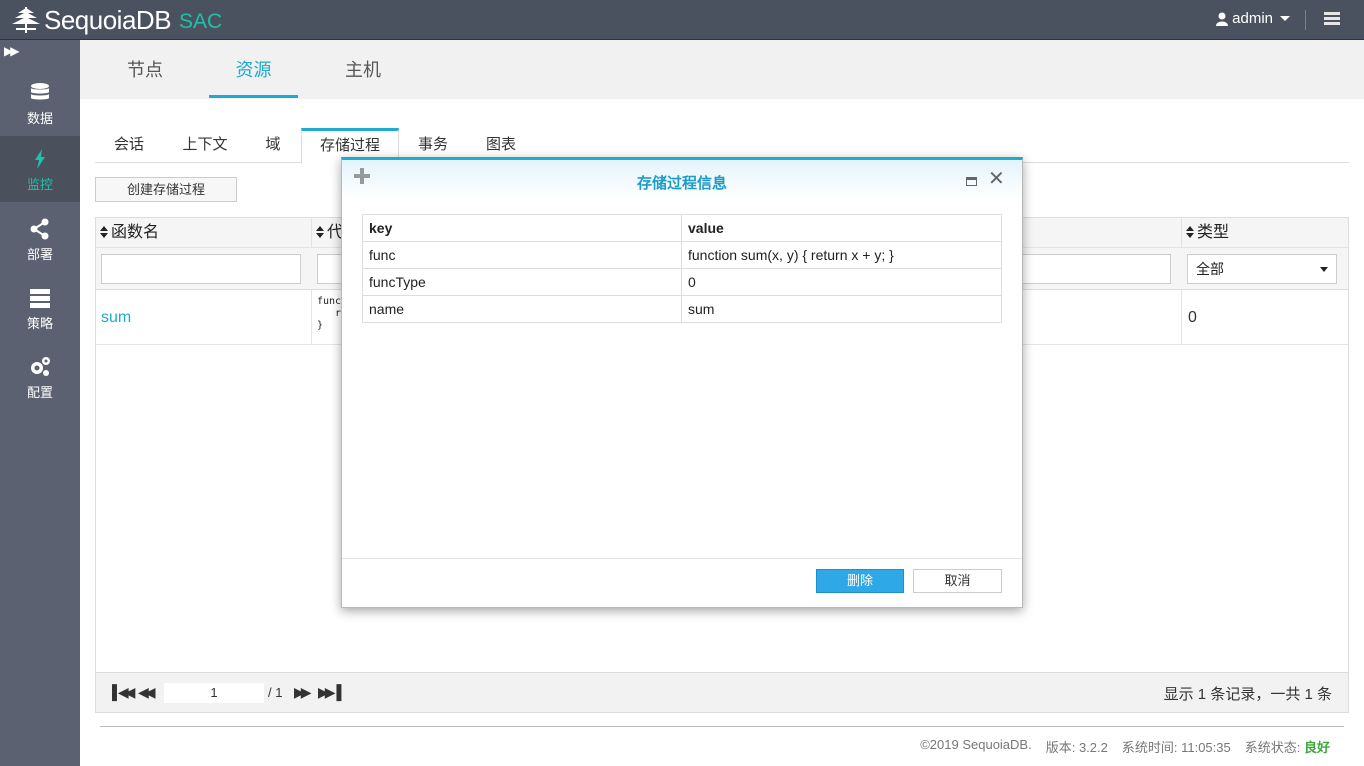  I want to click on user-icon, so click(1222, 19).